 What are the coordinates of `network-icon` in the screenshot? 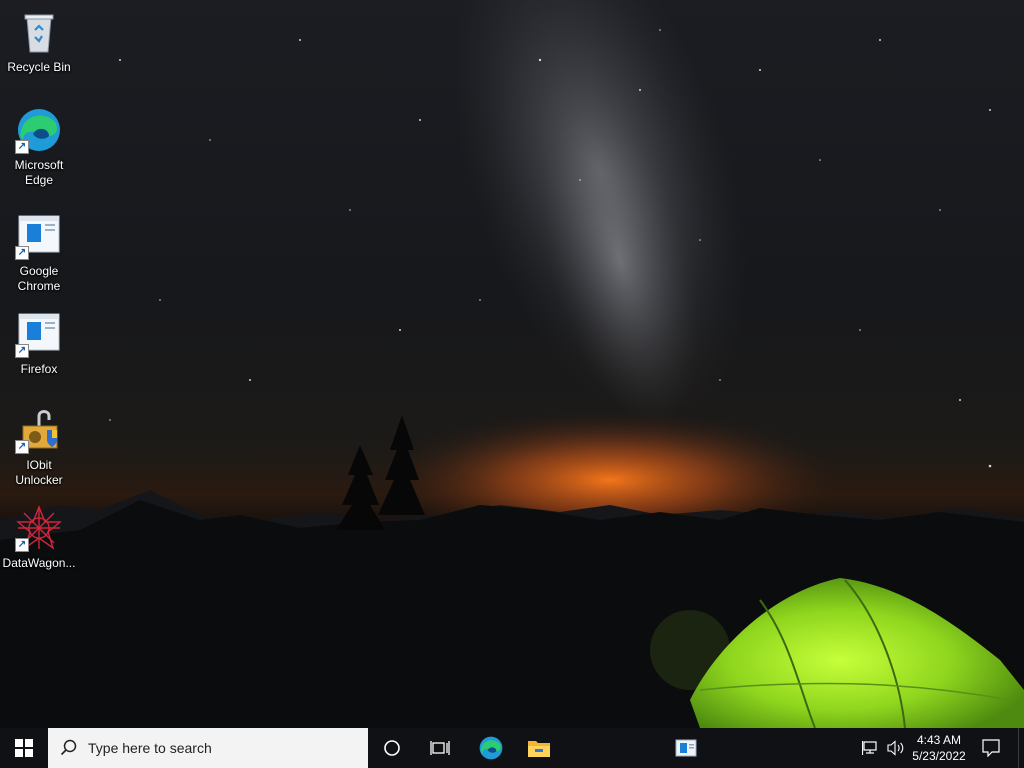 It's located at (869, 748).